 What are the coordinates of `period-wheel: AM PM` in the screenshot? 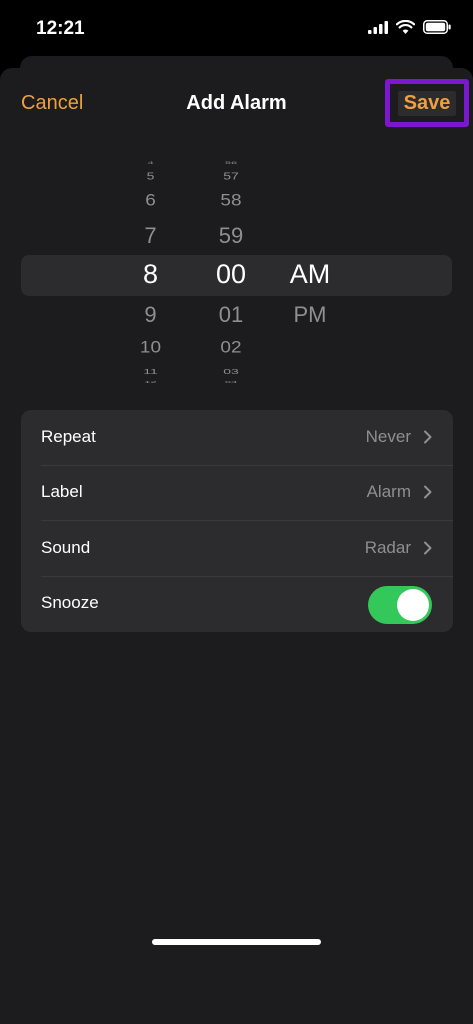 It's located at (310, 275).